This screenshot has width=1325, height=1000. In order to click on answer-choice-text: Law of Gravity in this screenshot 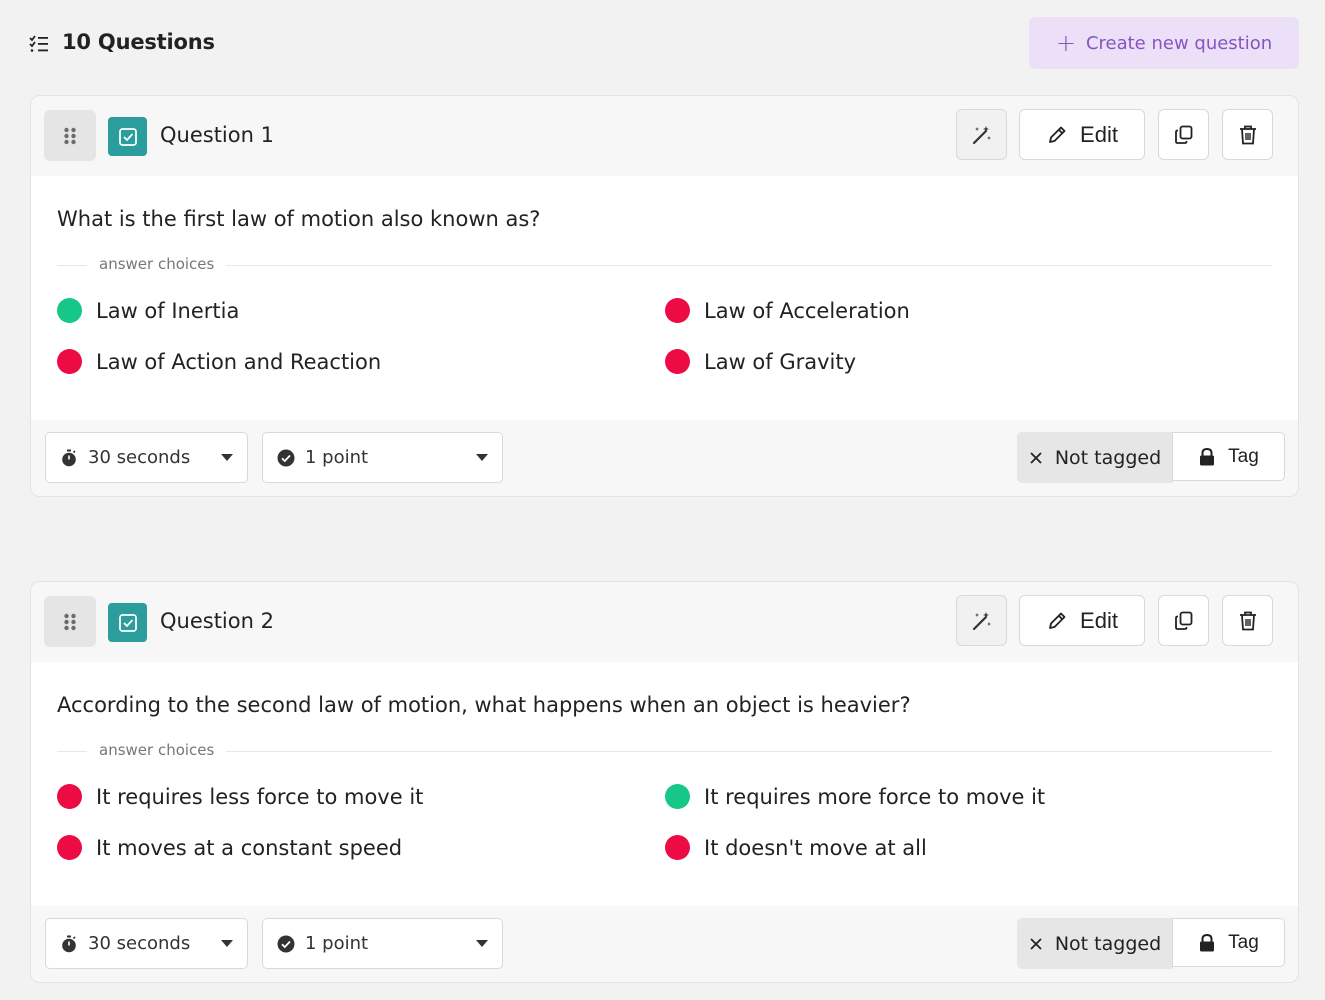, I will do `click(780, 361)`.